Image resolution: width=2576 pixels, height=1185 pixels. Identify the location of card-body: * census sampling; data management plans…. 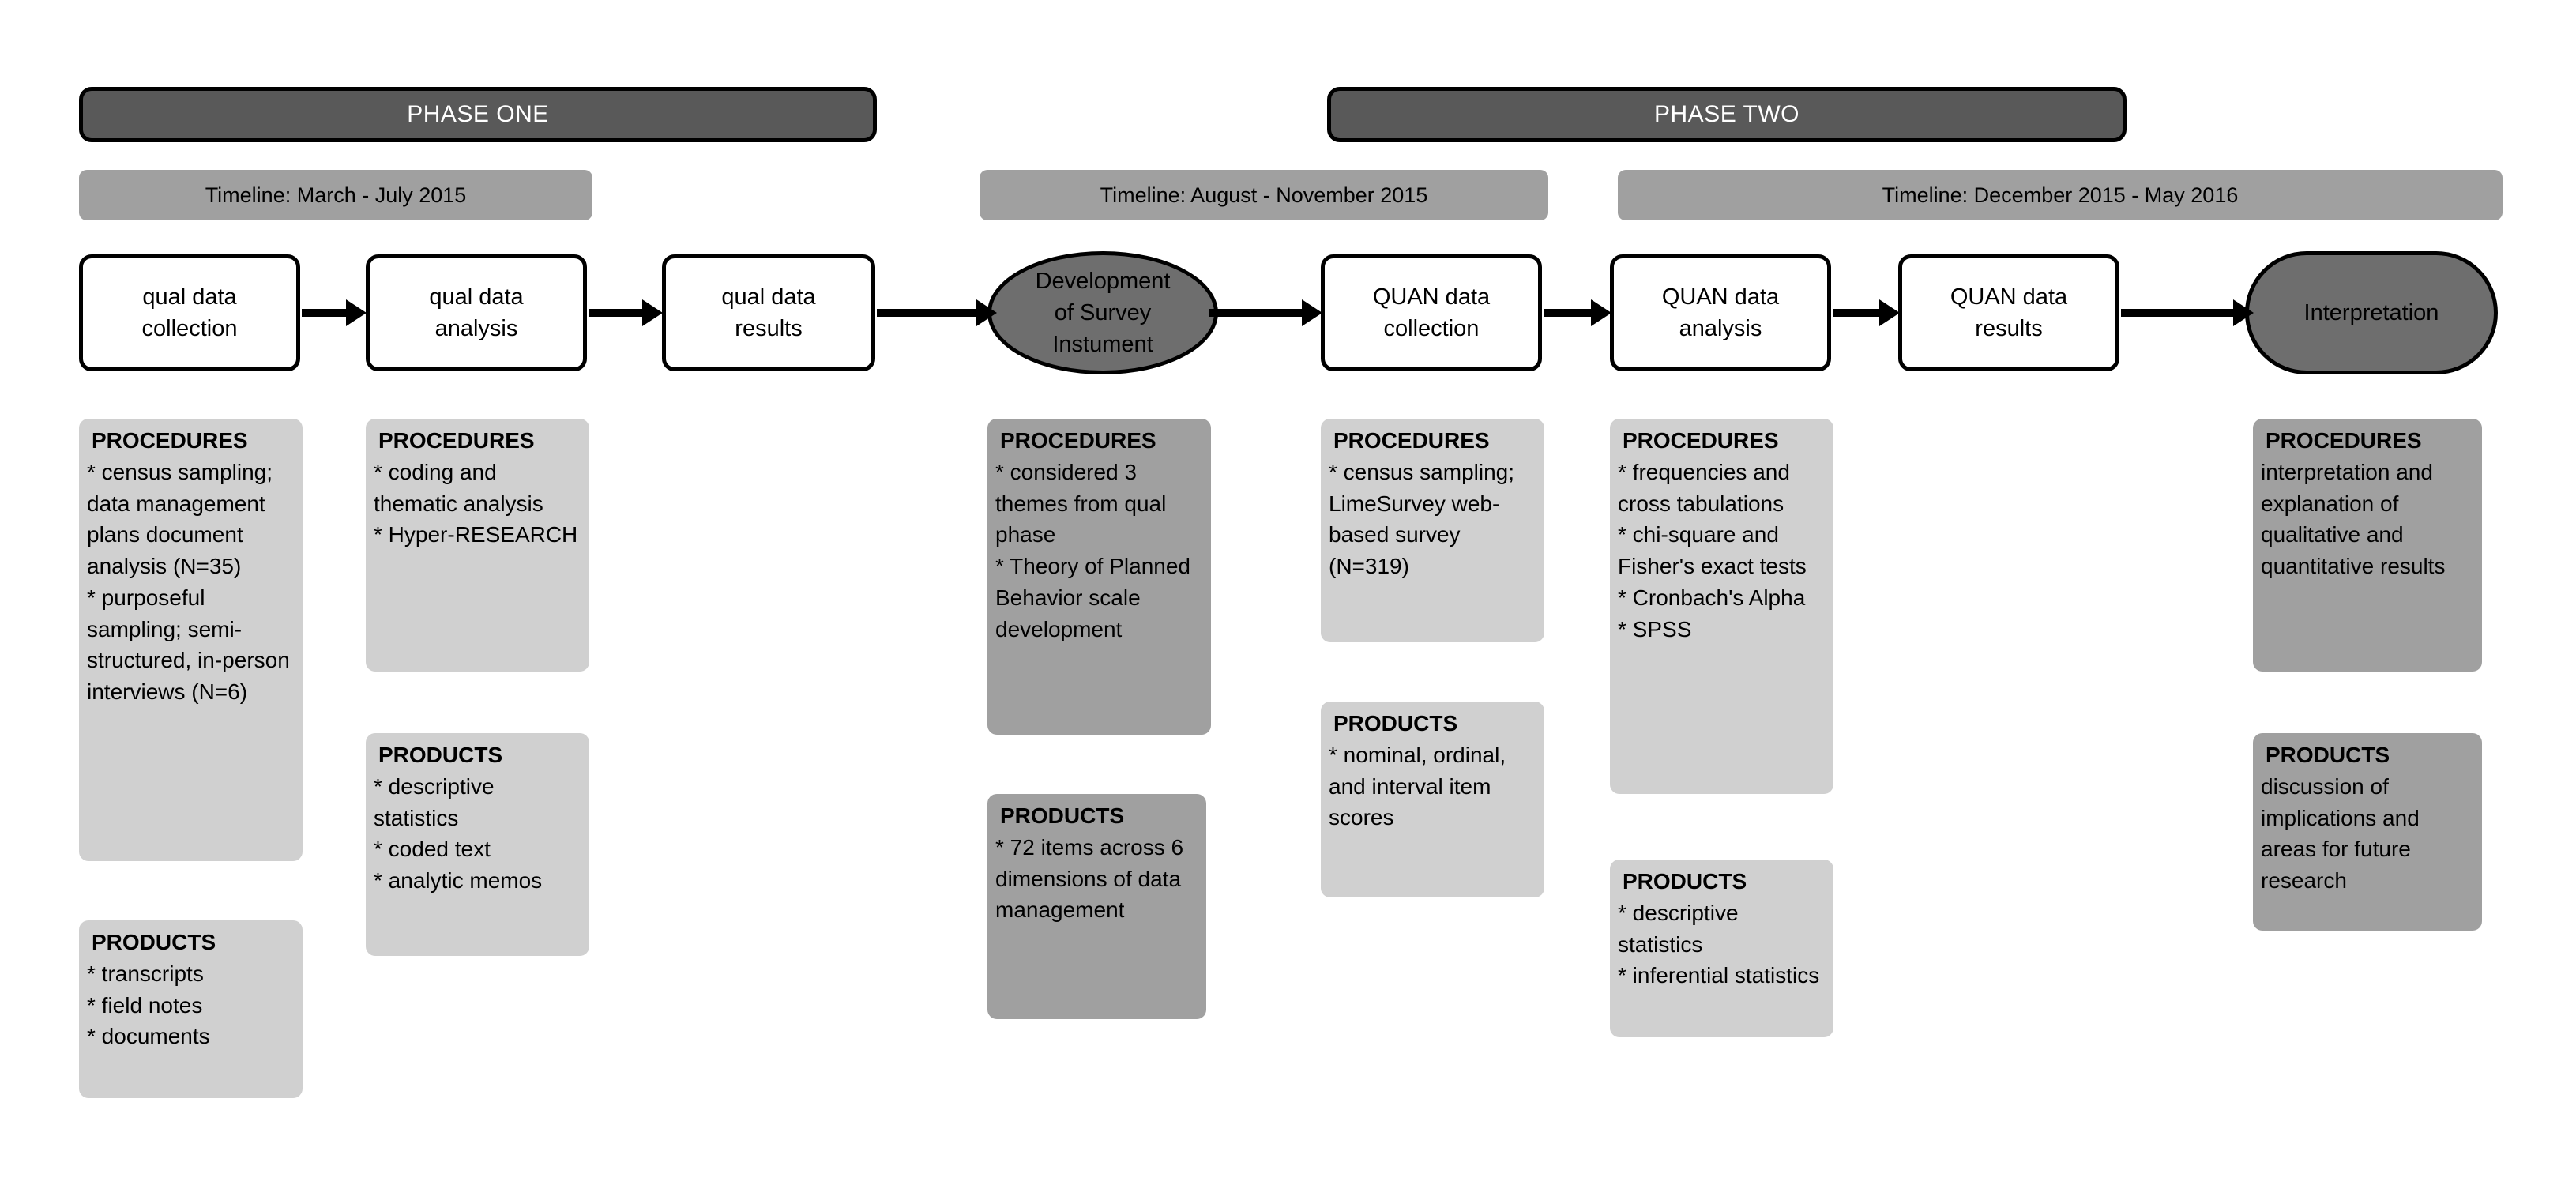
(188, 582).